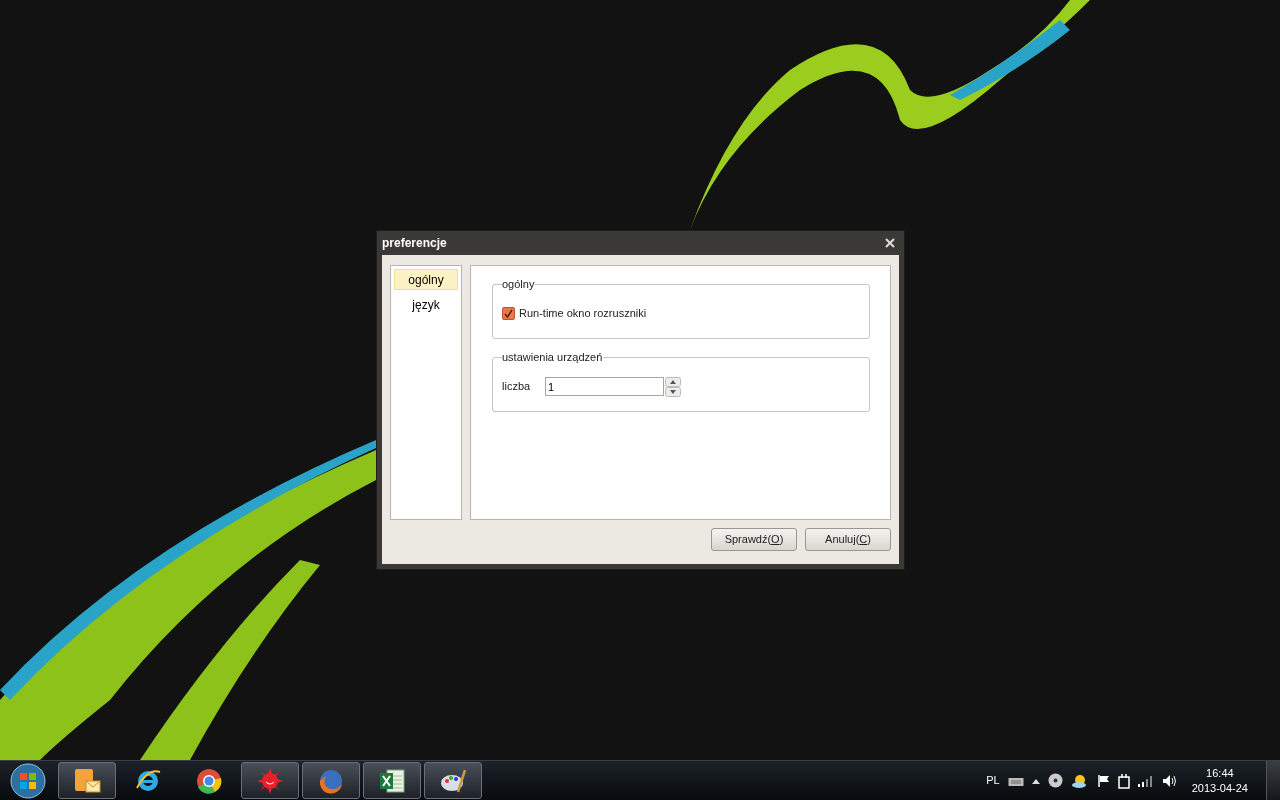 Image resolution: width=1280 pixels, height=800 pixels. What do you see at coordinates (993, 780) in the screenshot?
I see `language-indicator: PL` at bounding box center [993, 780].